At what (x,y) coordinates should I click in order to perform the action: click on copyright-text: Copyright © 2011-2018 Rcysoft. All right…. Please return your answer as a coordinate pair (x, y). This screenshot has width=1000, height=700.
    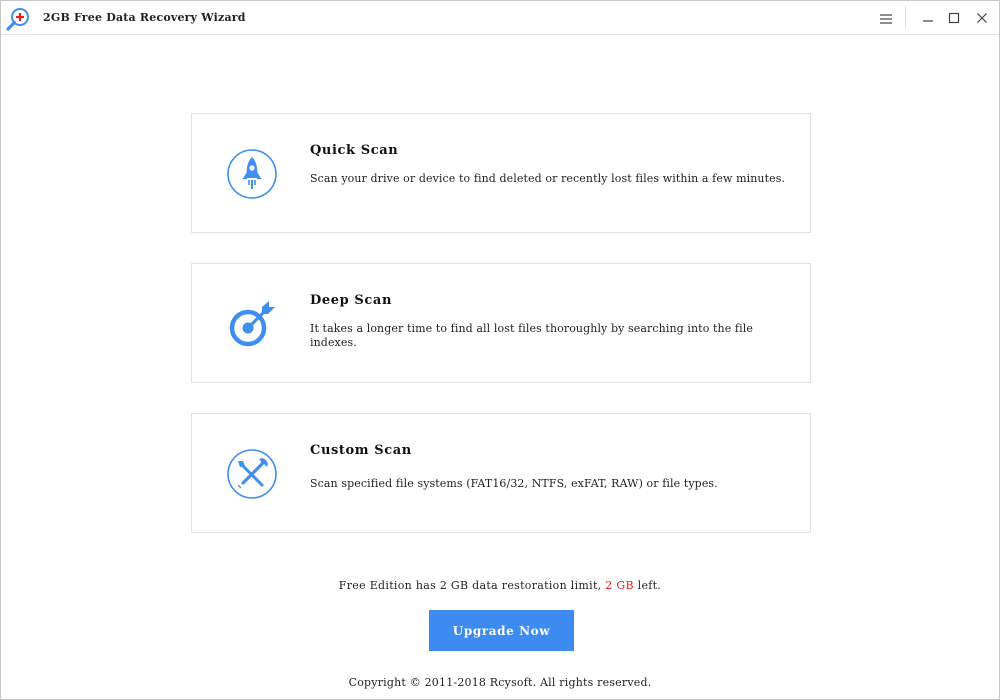
    Looking at the image, I should click on (500, 682).